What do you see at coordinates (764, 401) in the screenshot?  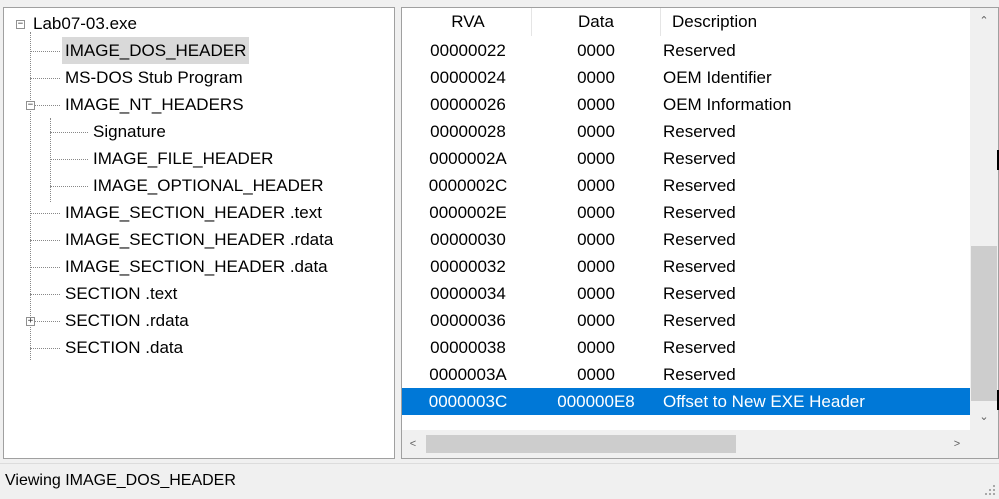 I see `cell-description: Offset to New EXE Header` at bounding box center [764, 401].